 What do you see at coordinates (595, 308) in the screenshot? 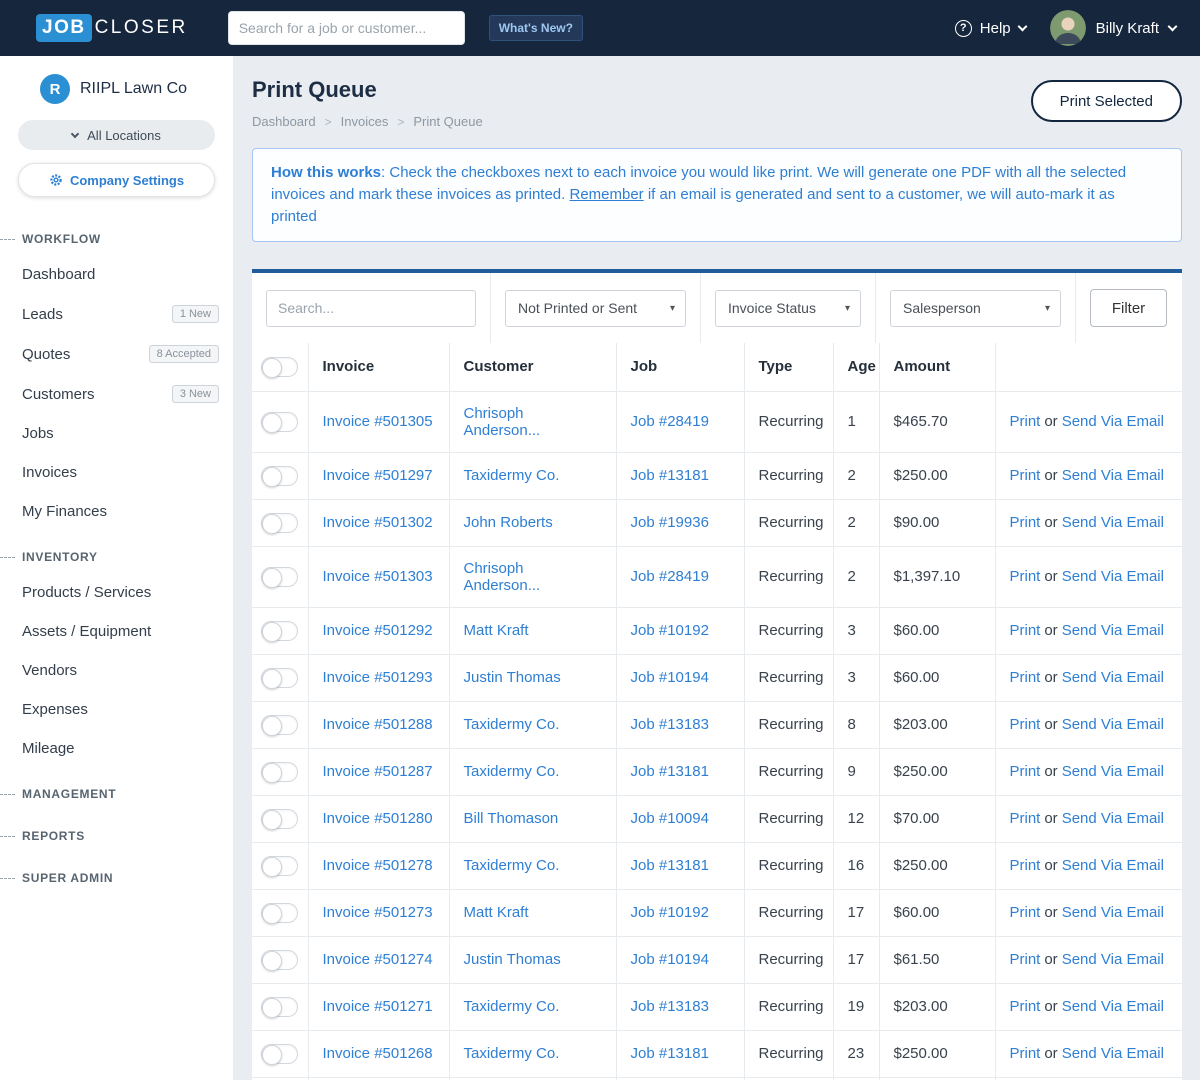
I see `printed-filter-select: Not Printed or Sent ▾` at bounding box center [595, 308].